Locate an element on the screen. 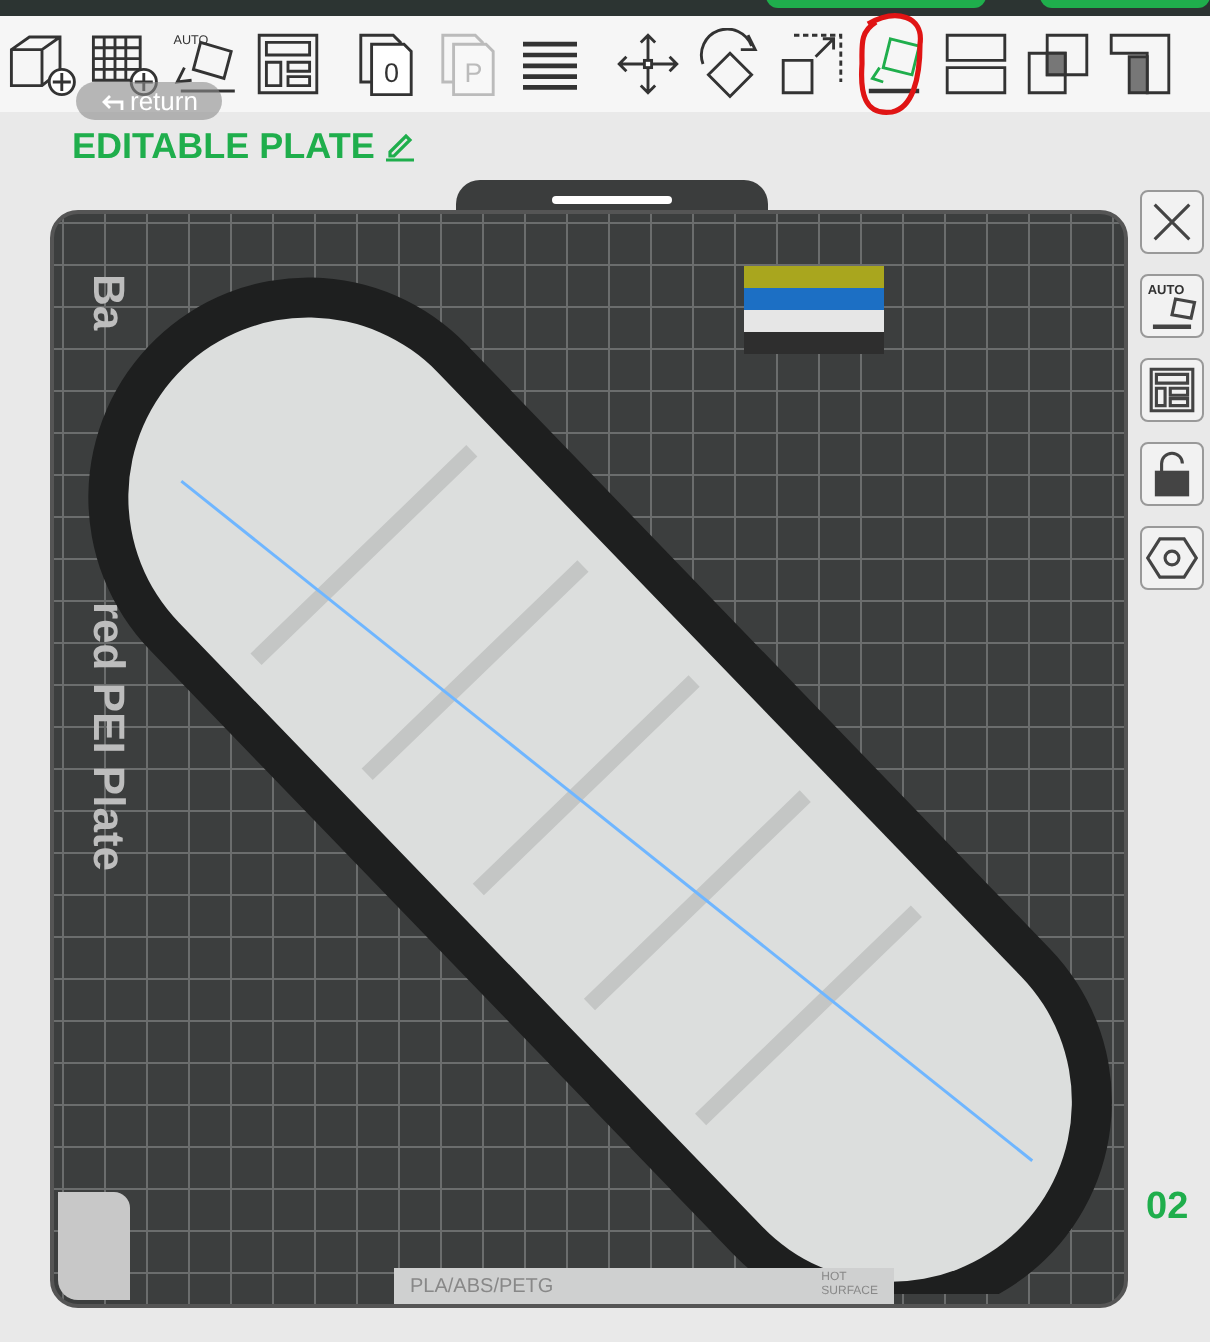 The image size is (1210, 1342). split-icon is located at coordinates (976, 64).